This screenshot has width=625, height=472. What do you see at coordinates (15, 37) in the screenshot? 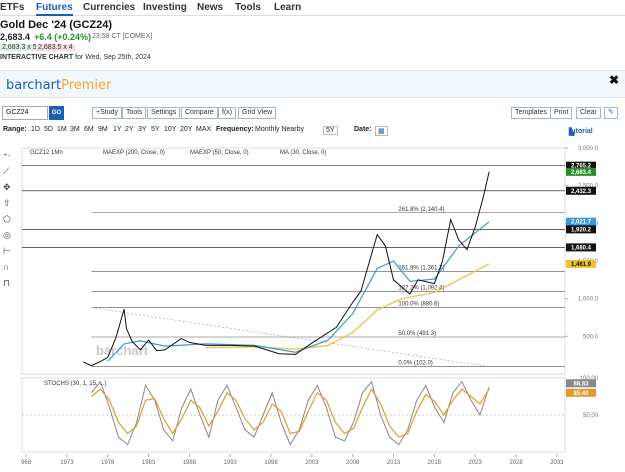
I see `quote-price: 2,683.4` at bounding box center [15, 37].